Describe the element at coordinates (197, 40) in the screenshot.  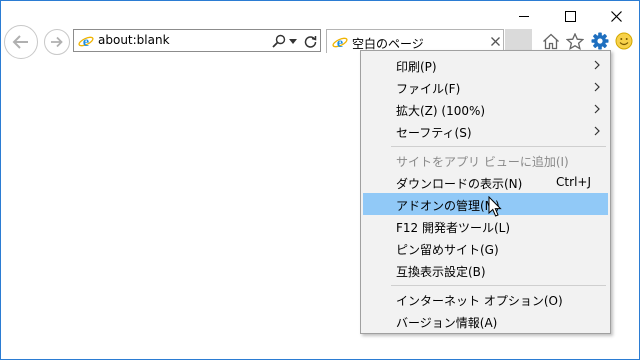
I see `address-bar: e about:blank` at that location.